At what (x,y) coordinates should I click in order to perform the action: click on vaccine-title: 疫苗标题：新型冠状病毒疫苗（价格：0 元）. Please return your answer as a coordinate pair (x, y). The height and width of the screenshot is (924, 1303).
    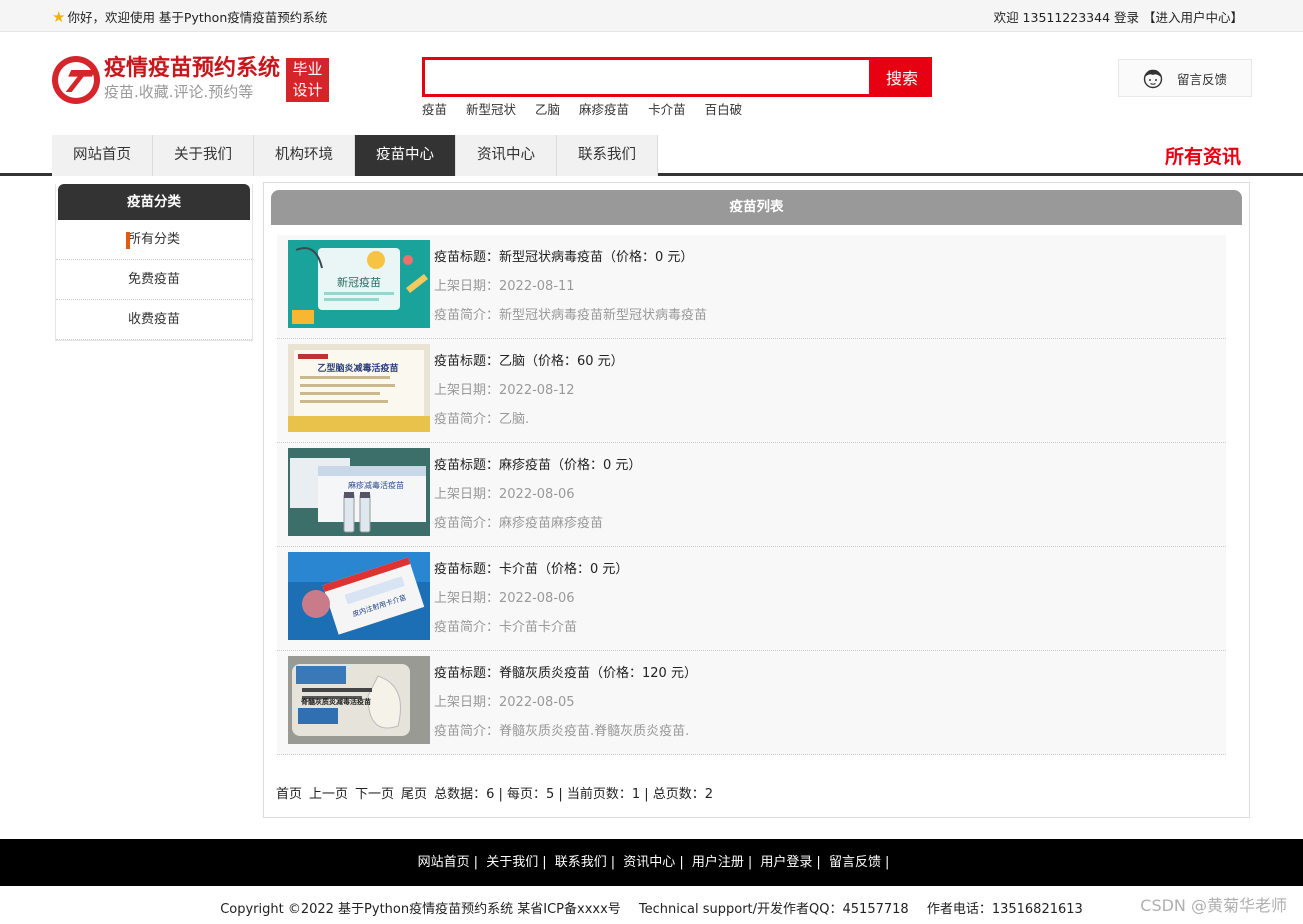
    Looking at the image, I should click on (570, 260).